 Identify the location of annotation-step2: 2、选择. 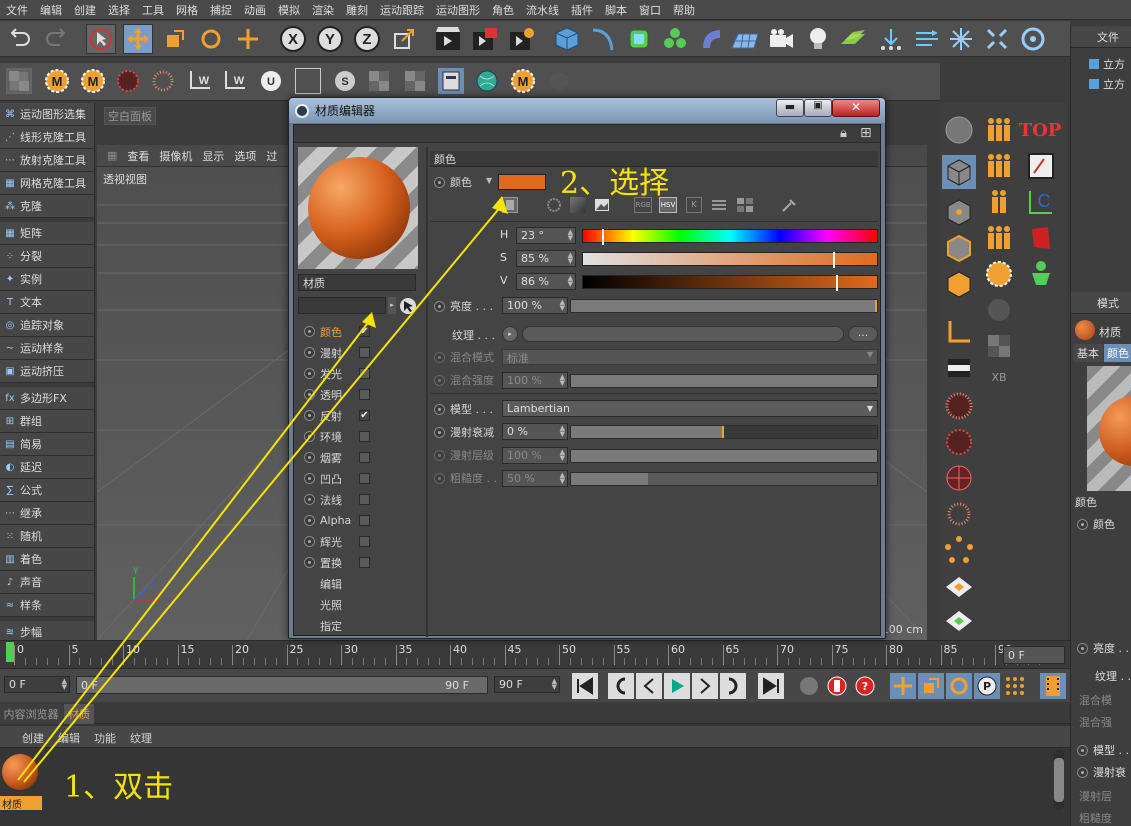
(615, 183).